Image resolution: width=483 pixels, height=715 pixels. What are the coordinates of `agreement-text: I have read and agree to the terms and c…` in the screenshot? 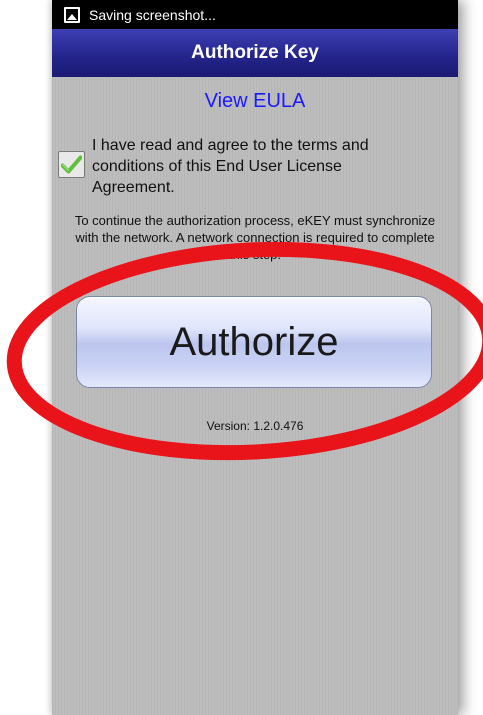 It's located at (230, 166).